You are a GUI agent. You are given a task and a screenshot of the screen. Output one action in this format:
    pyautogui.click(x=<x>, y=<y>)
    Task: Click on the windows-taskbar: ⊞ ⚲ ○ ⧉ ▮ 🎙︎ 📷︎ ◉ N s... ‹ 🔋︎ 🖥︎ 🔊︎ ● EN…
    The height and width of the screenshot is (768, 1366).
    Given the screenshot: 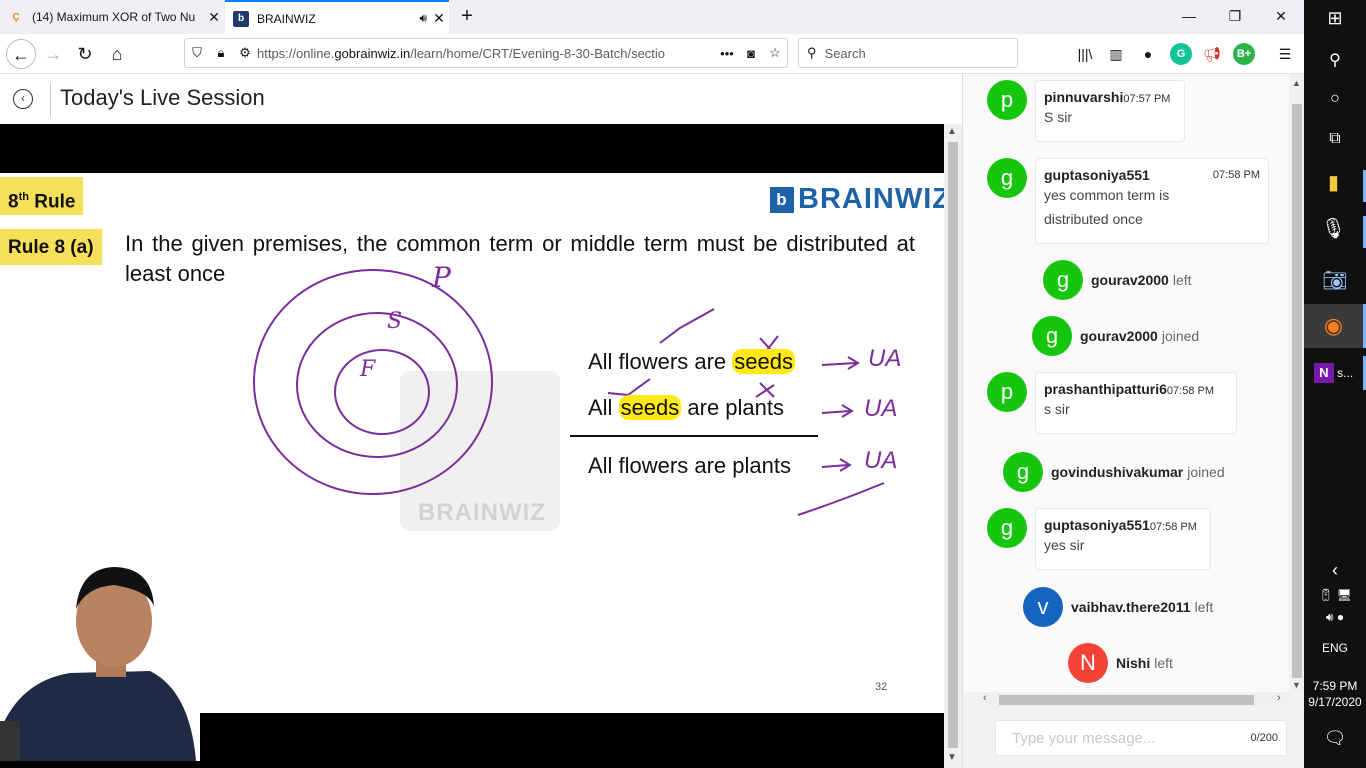 What is the action you would take?
    pyautogui.click(x=1335, y=384)
    